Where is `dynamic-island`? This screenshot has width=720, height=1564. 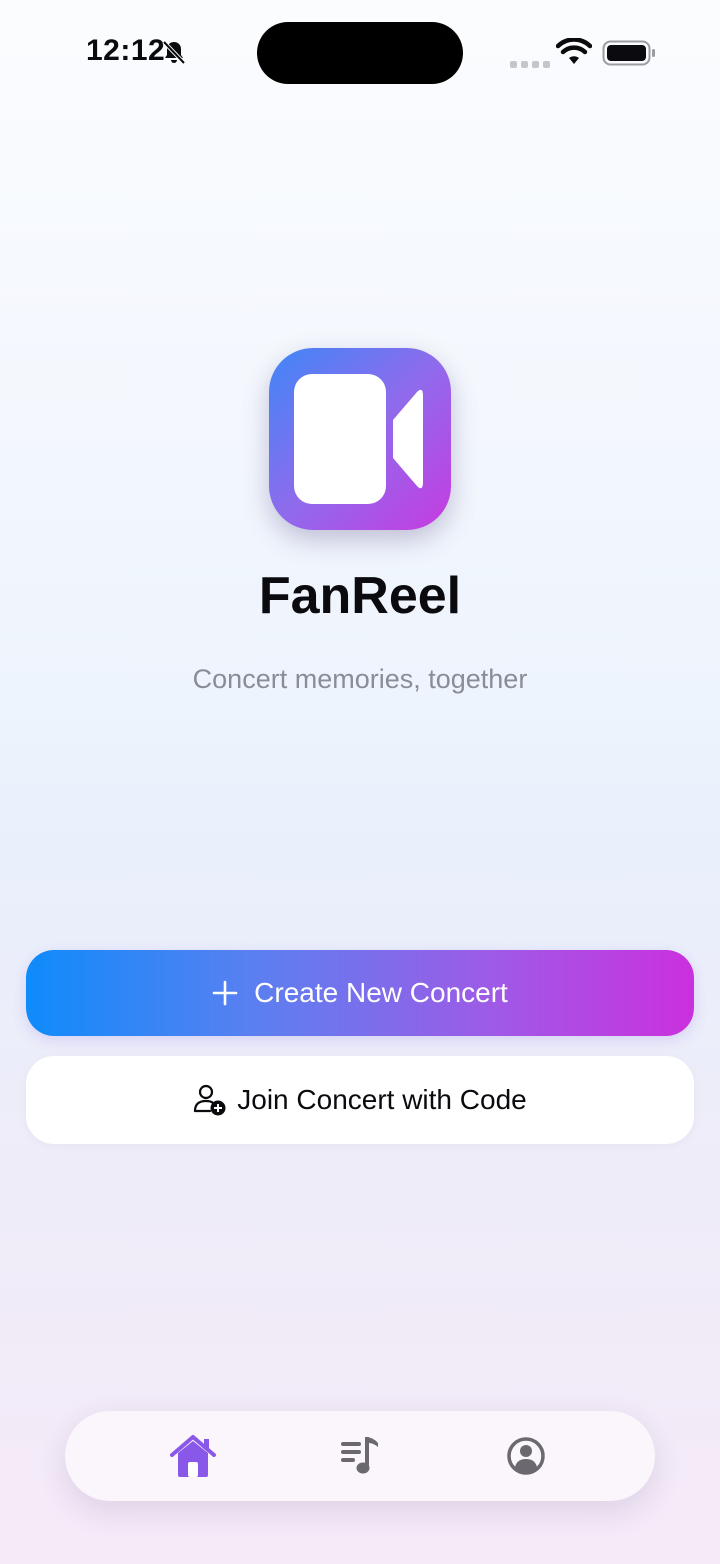
dynamic-island is located at coordinates (360, 53).